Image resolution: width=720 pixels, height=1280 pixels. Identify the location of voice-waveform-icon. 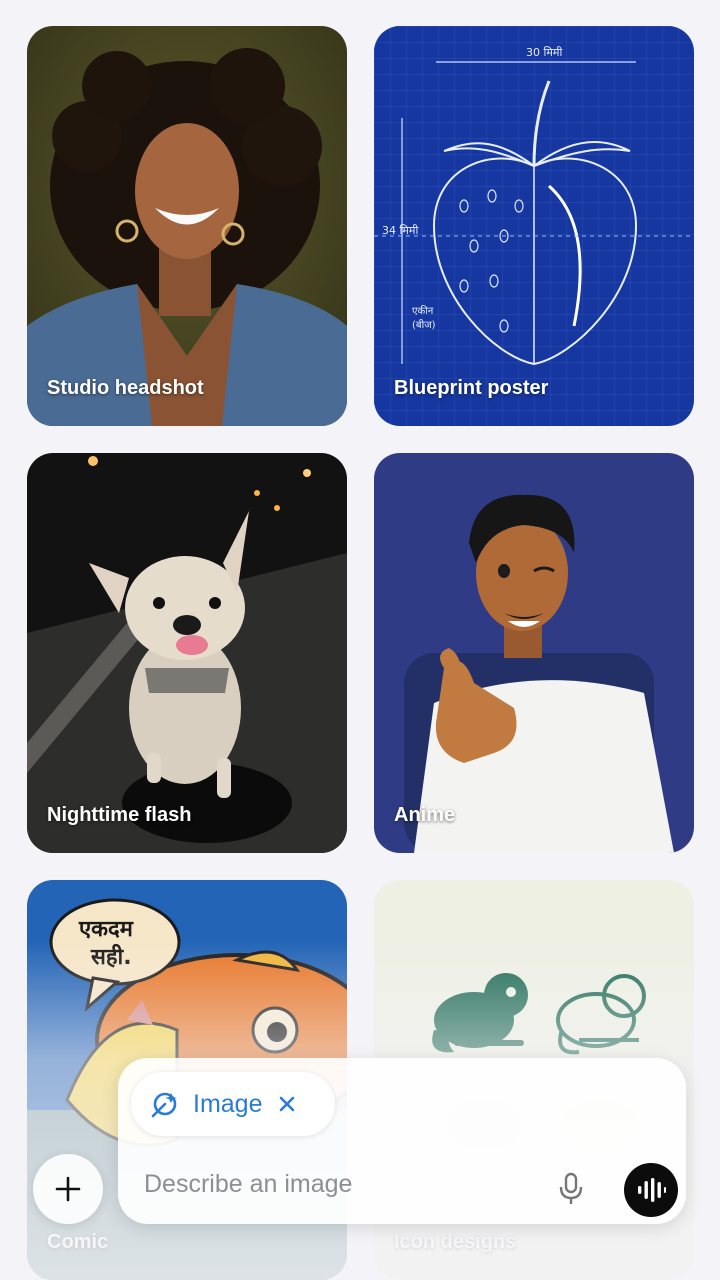
(652, 1190).